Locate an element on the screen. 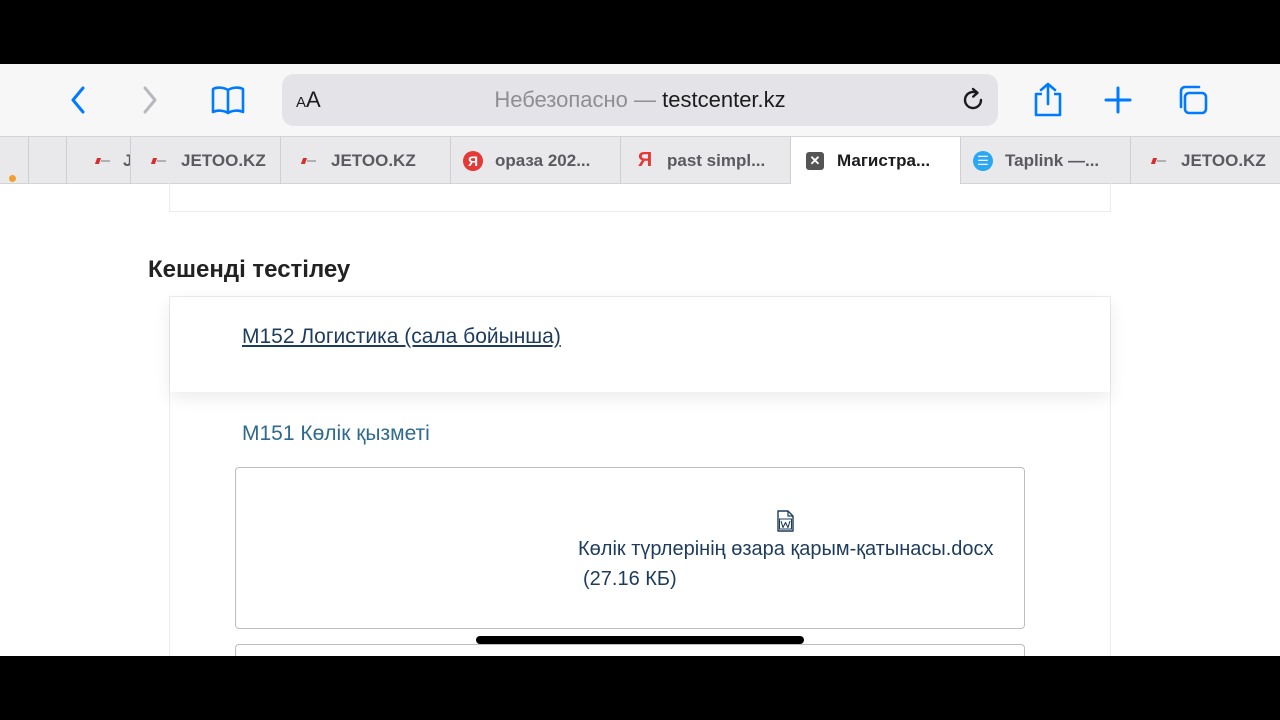 The image size is (1280, 720). tab-jetoo-1: J is located at coordinates (98, 160).